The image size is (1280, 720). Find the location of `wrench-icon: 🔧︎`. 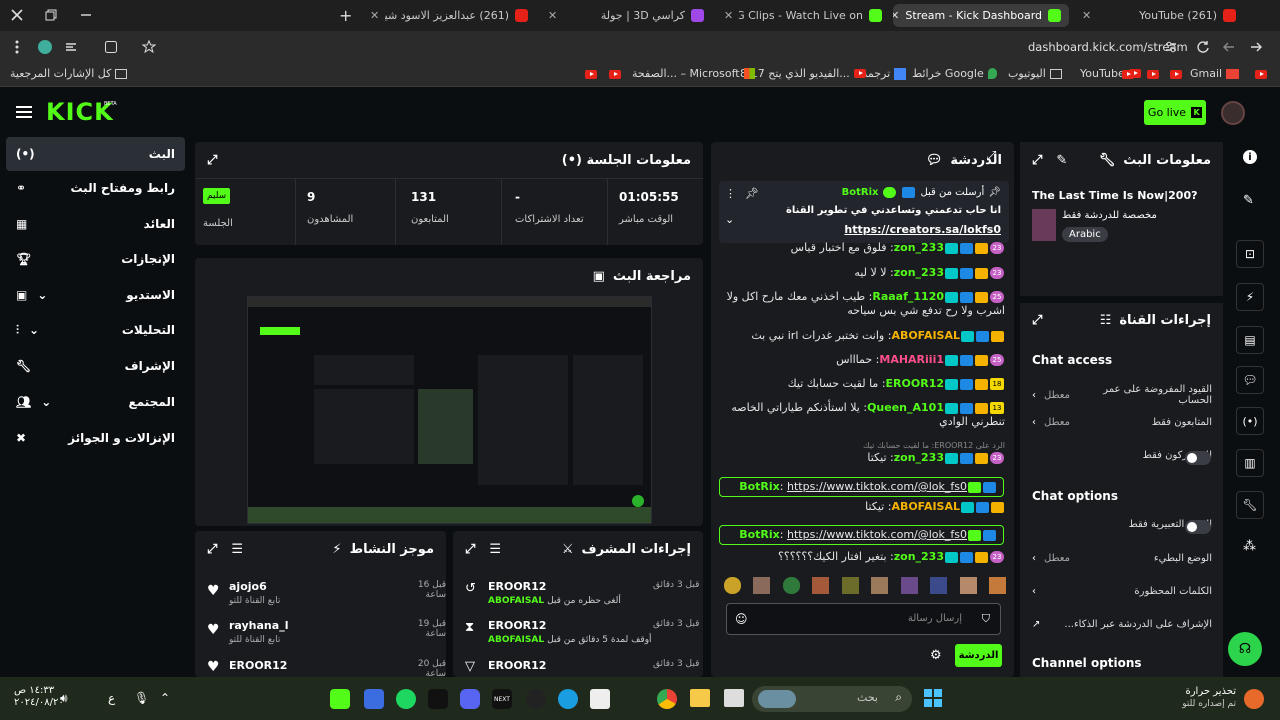

wrench-icon: 🔧︎ is located at coordinates (1250, 505).